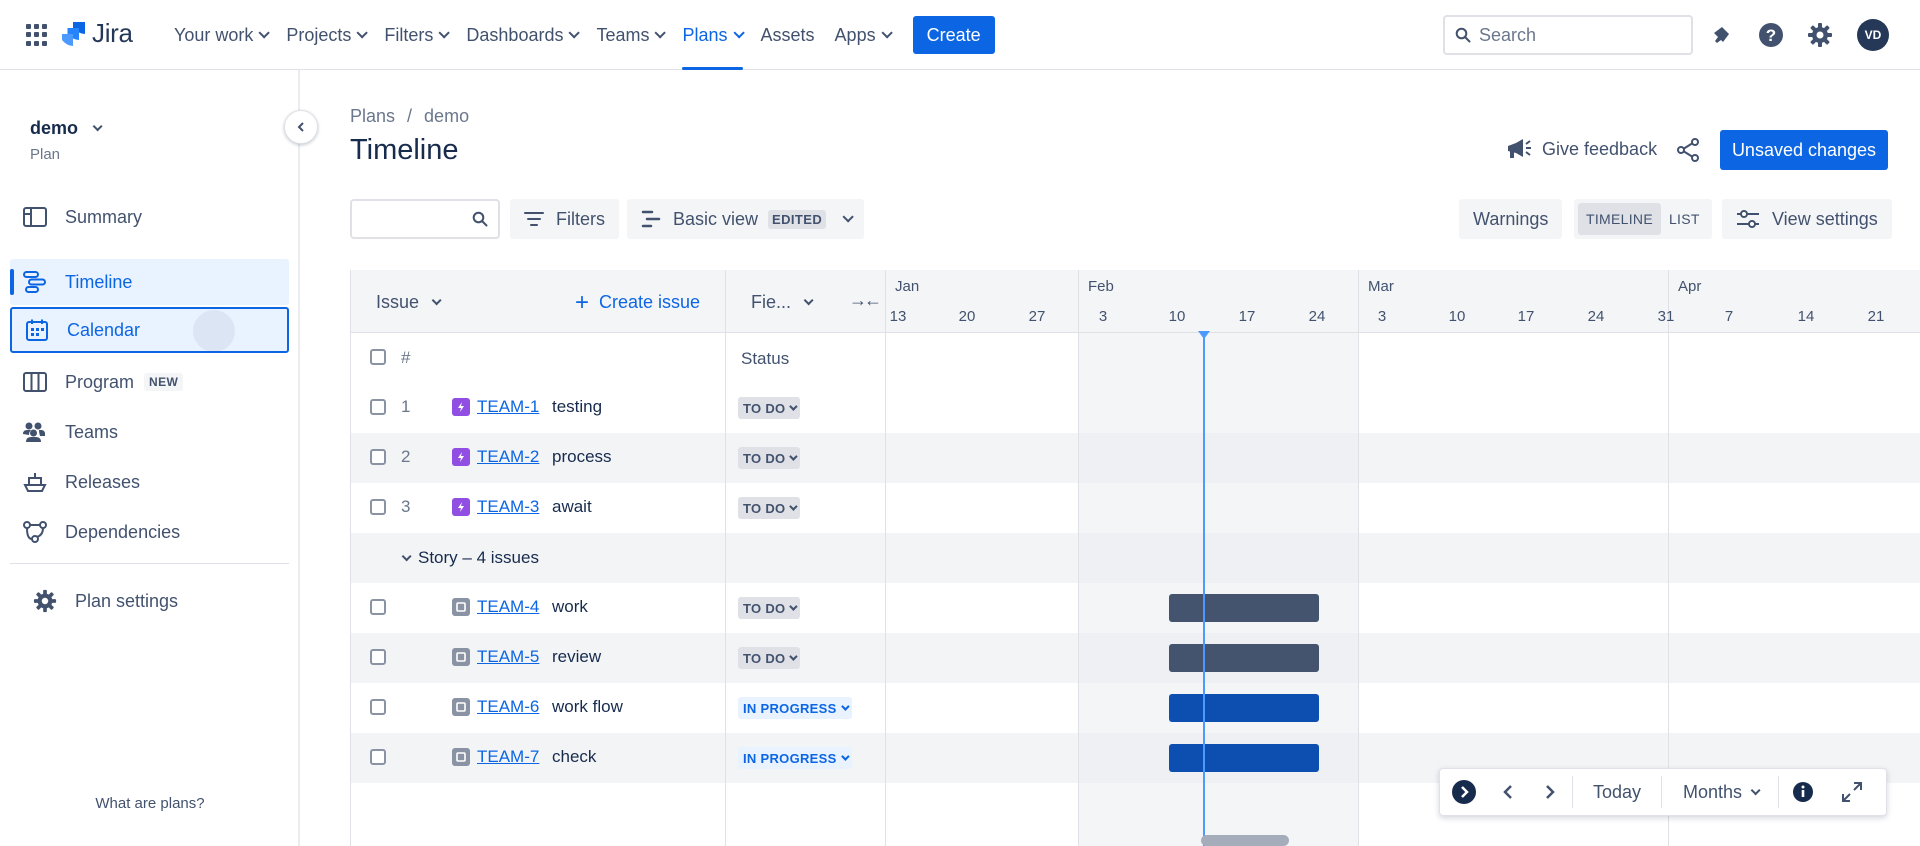 The width and height of the screenshot is (1920, 846). I want to click on notifications-icon, so click(1721, 35).